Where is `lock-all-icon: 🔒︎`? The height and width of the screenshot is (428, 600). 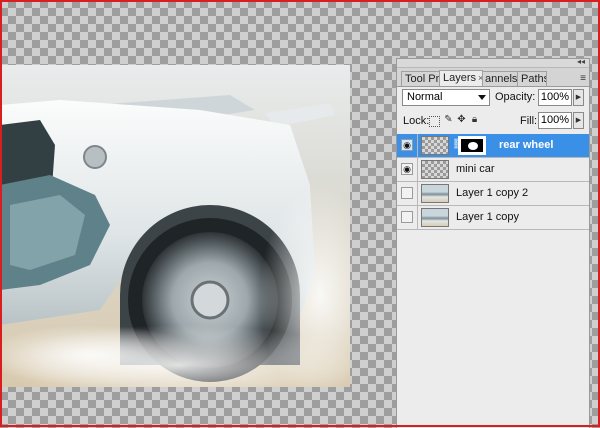 lock-all-icon: 🔒︎ is located at coordinates (474, 120).